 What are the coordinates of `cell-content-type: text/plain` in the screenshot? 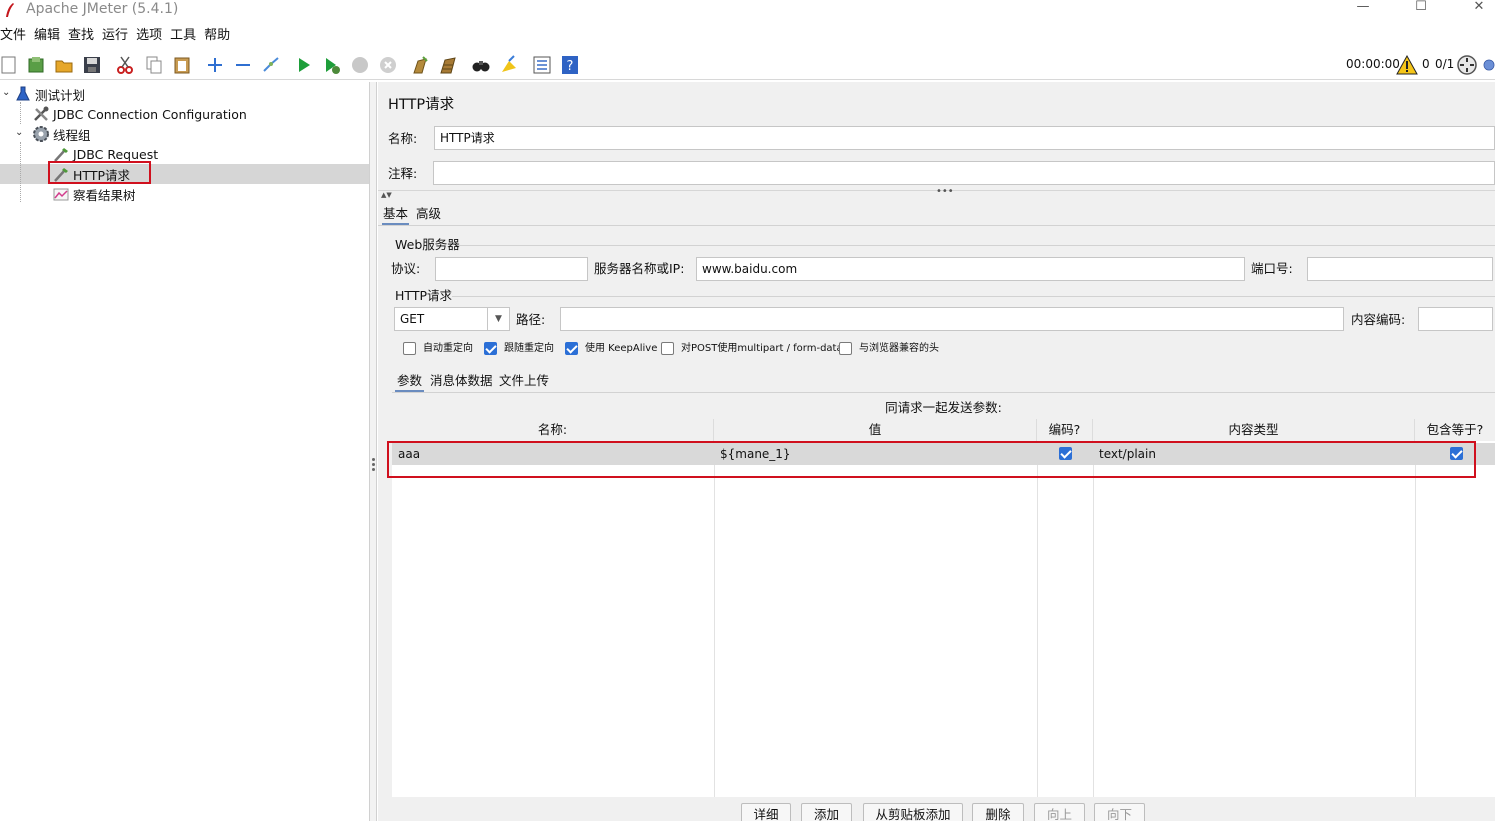 It's located at (1254, 454).